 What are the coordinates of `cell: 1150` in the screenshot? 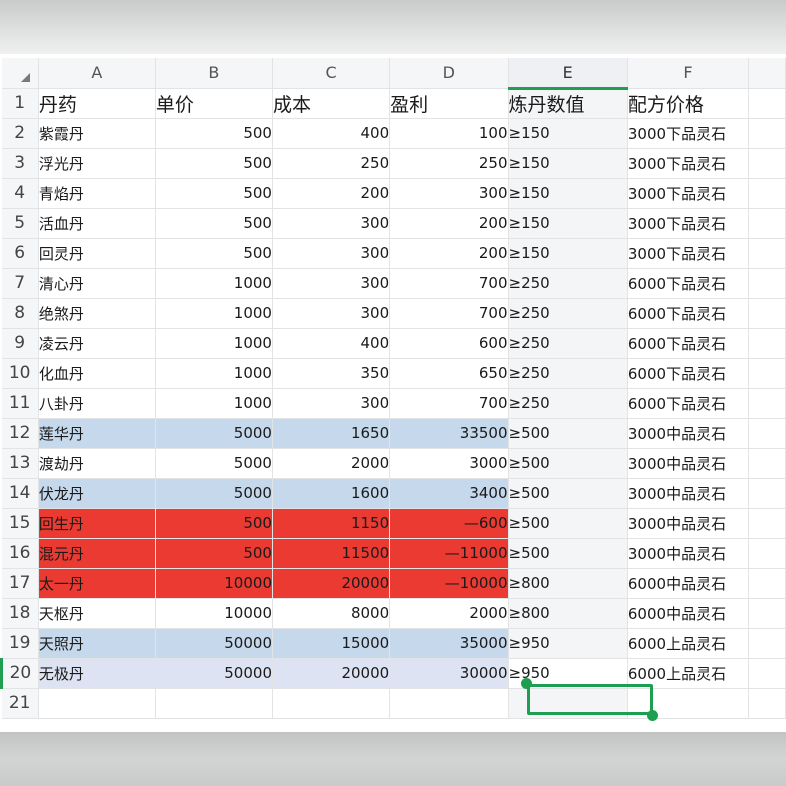 It's located at (331, 523).